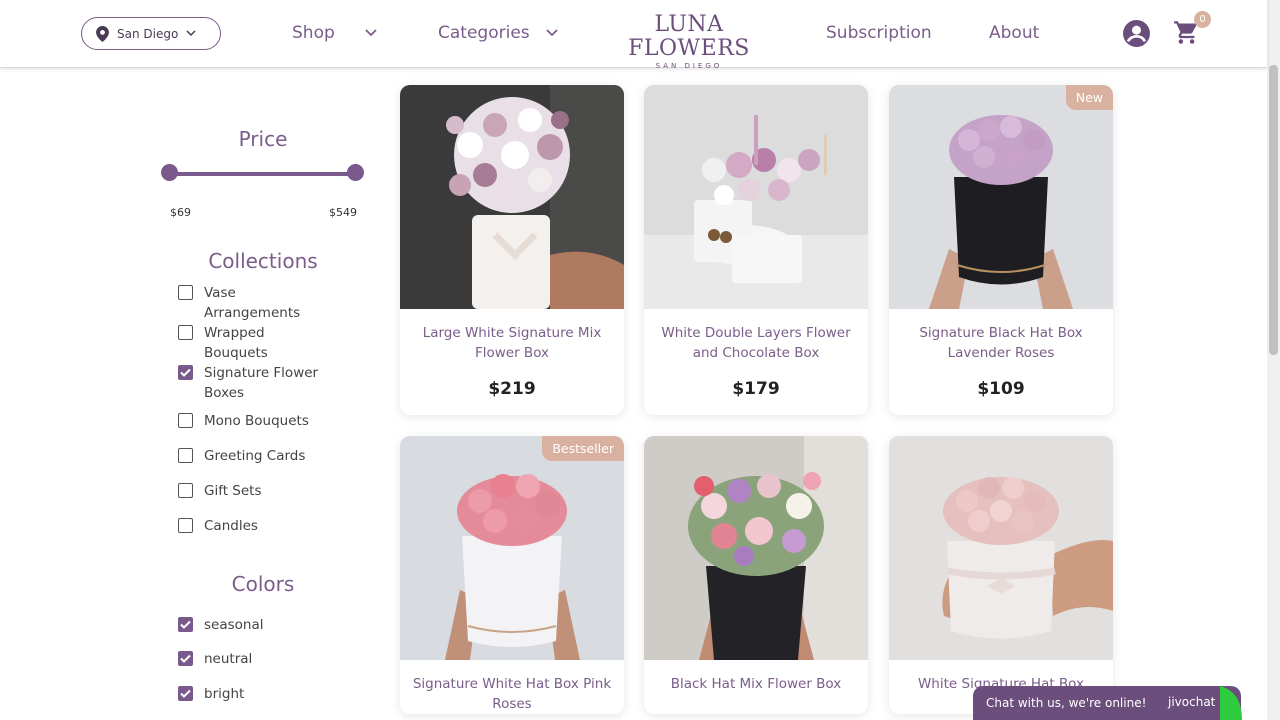  I want to click on nav-subscription: Subscription, so click(879, 33).